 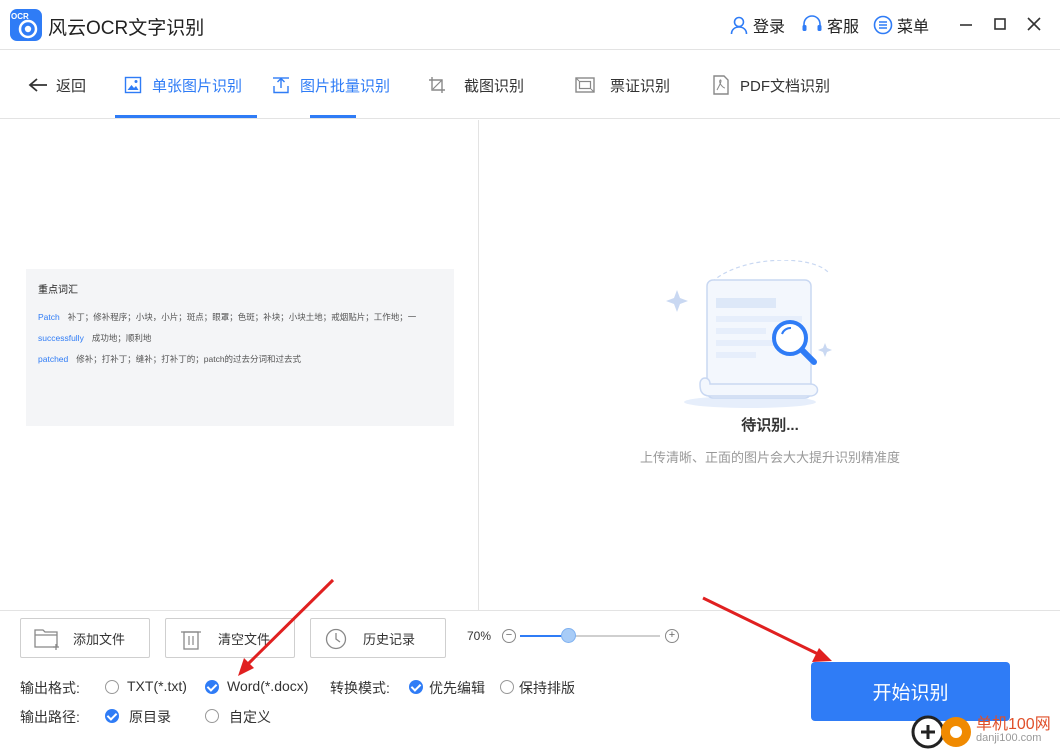 I want to click on preview-row: patched 修补；打补丁；缝补；打补丁的；patch的过去分词和过去式, so click(x=169, y=359).